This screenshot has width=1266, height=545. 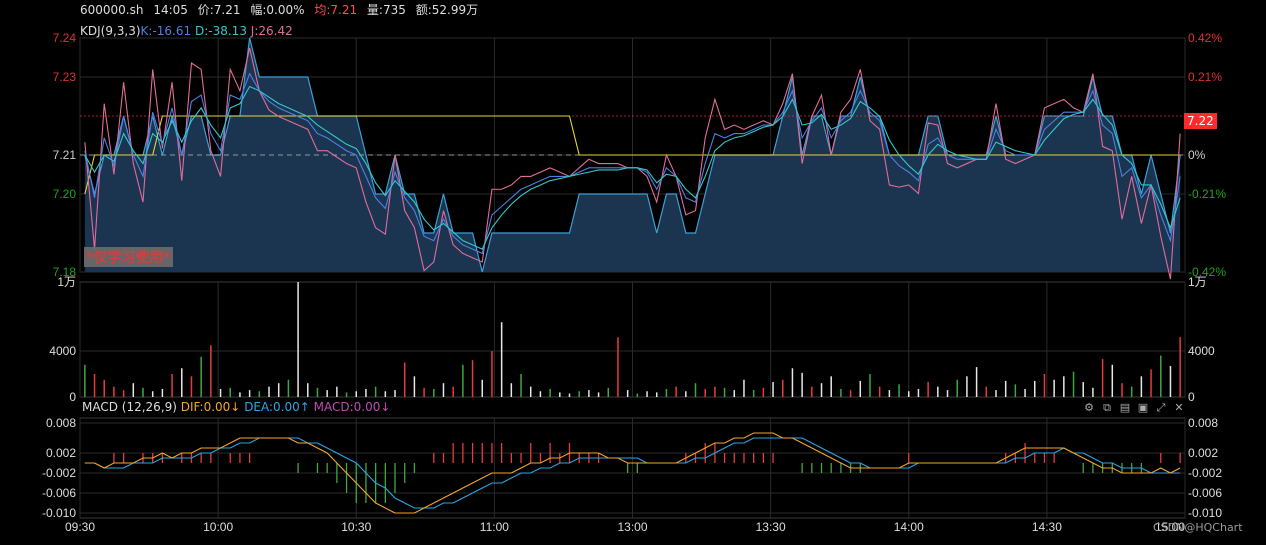 I want to click on x-tick-label: 13:30, so click(x=771, y=527).